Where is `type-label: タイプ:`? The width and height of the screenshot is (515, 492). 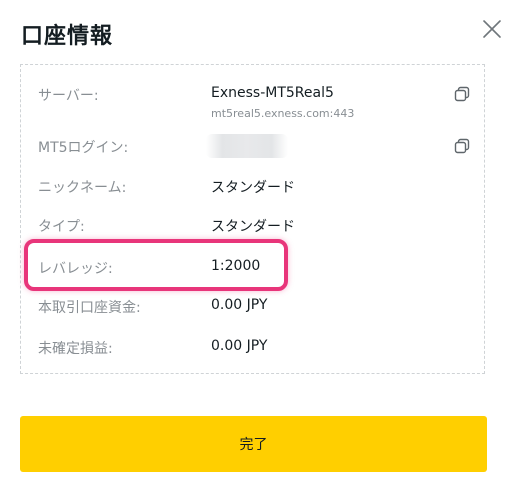 type-label: タイプ: is located at coordinates (61, 227).